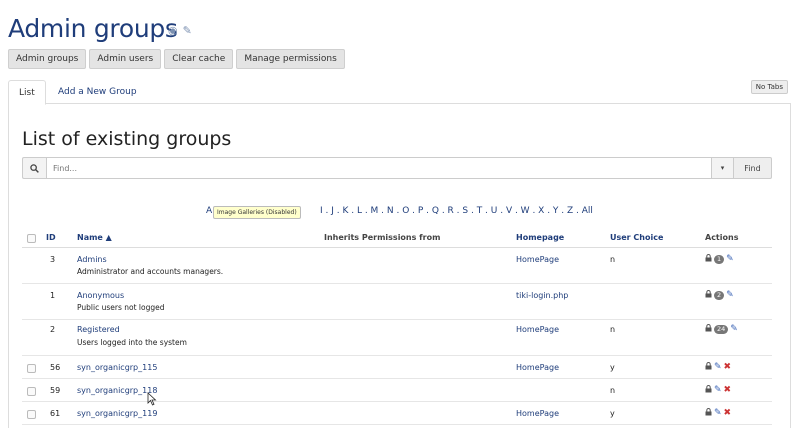 This screenshot has height=428, width=800. I want to click on member-count-badge: 2, so click(719, 295).